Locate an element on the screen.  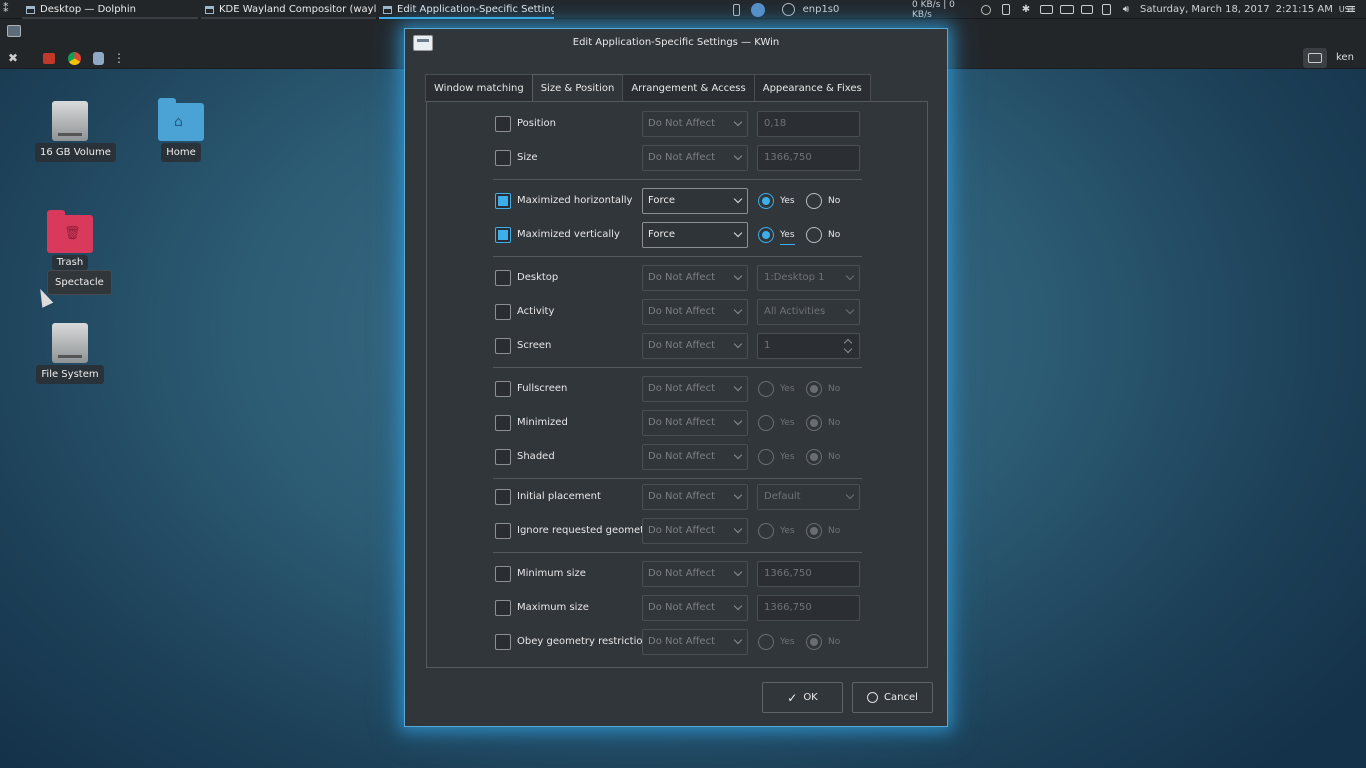
lock-icon is located at coordinates (1006, 9).